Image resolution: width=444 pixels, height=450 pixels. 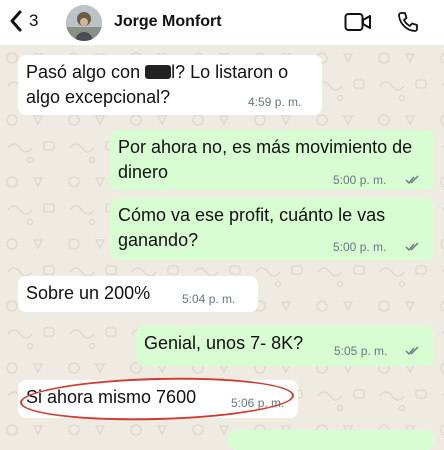 What do you see at coordinates (34, 20) in the screenshot?
I see `unread-count: 3` at bounding box center [34, 20].